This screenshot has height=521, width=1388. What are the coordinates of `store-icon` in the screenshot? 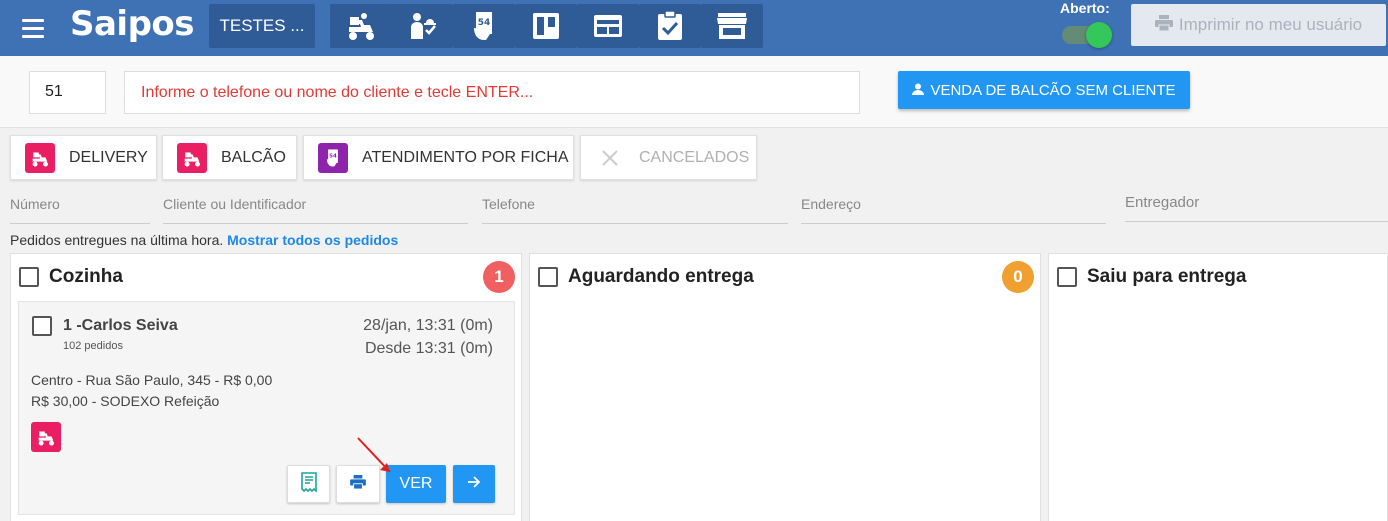 It's located at (732, 26).